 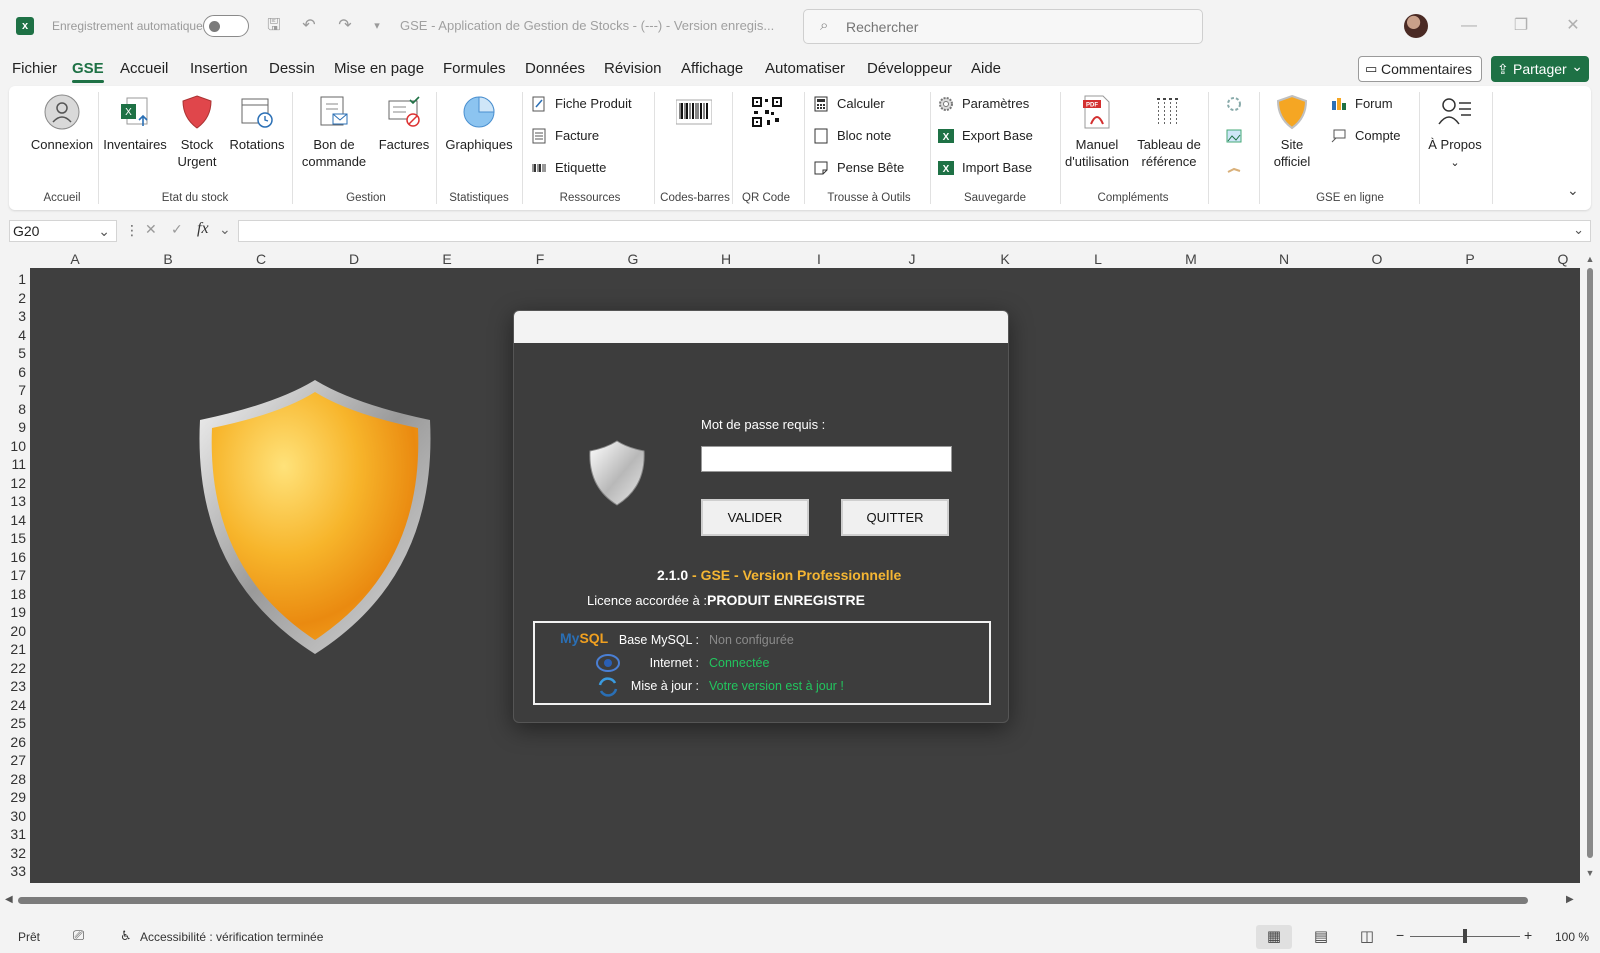 I want to click on normal-view-icon: ▦, so click(x=1274, y=937).